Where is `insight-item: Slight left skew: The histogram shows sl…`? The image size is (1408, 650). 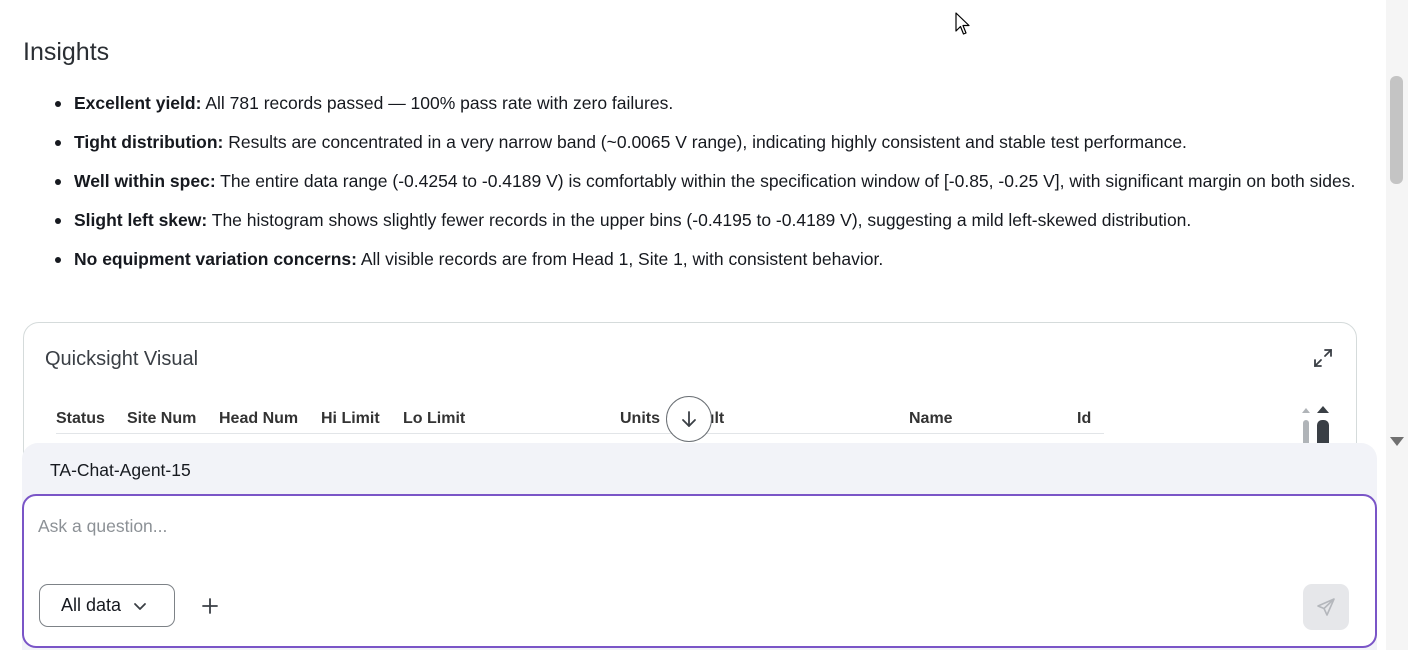 insight-item: Slight left skew: The histogram shows sl… is located at coordinates (703, 220).